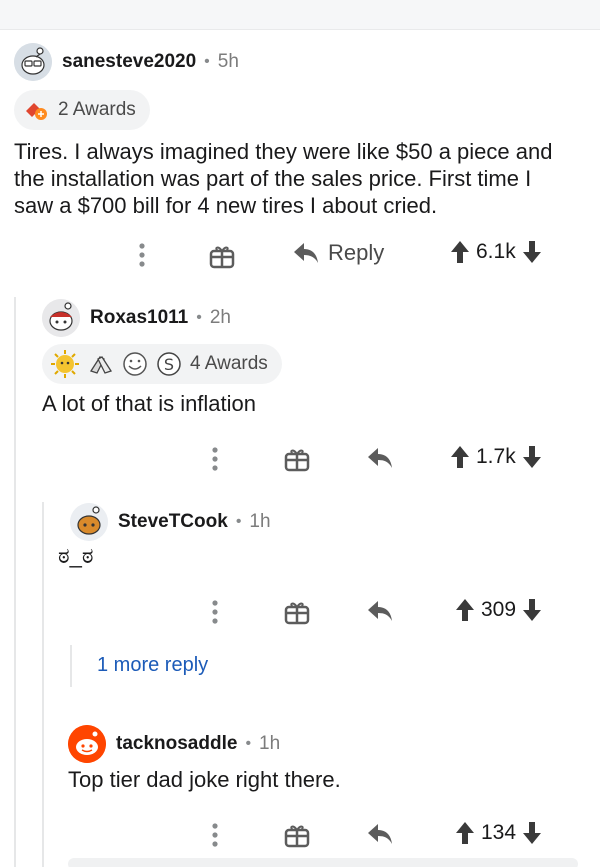 The image size is (600, 867). Describe the element at coordinates (356, 252) in the screenshot. I see `reply-label: Reply` at that location.